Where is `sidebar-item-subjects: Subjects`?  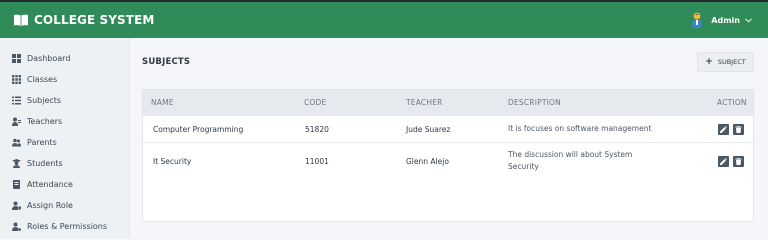 sidebar-item-subjects: Subjects is located at coordinates (36, 100).